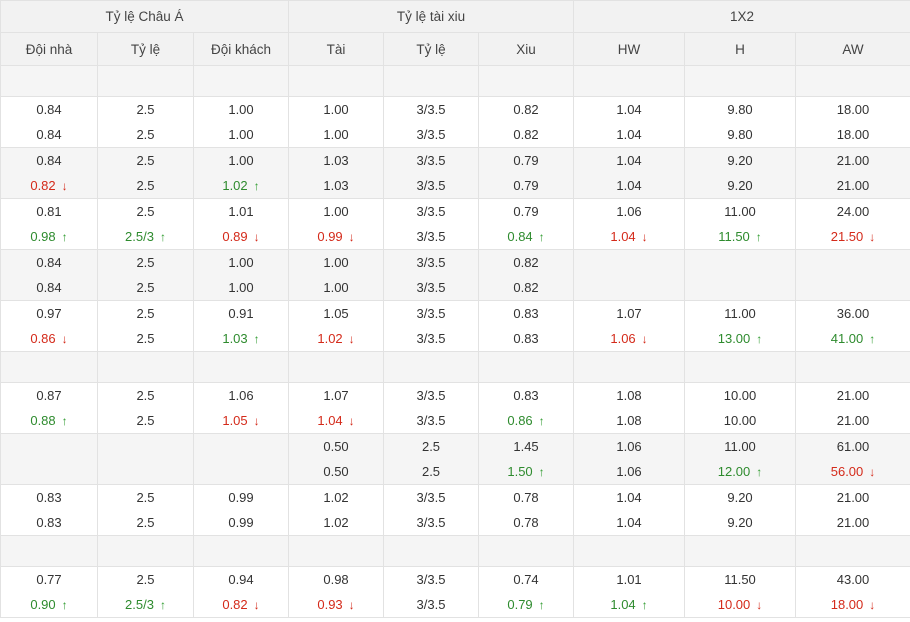 This screenshot has width=910, height=622. I want to click on odds-value: 18.00 ↓, so click(853, 604).